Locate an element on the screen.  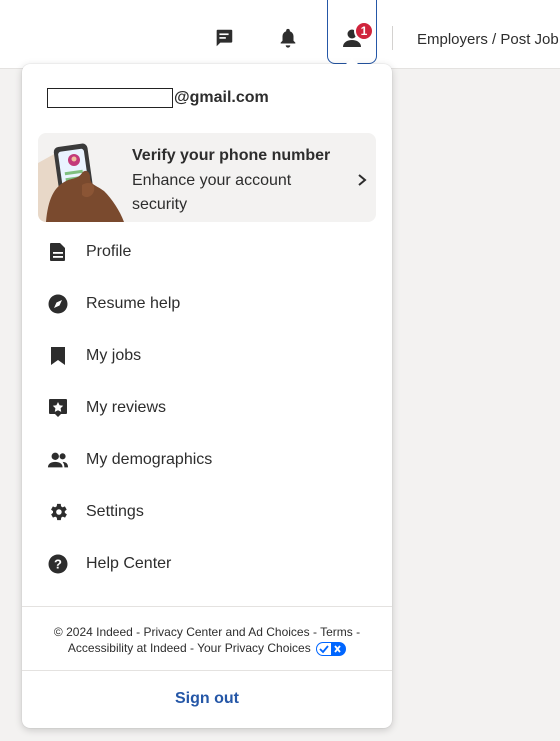
privacy-choices-icon is located at coordinates (331, 648).